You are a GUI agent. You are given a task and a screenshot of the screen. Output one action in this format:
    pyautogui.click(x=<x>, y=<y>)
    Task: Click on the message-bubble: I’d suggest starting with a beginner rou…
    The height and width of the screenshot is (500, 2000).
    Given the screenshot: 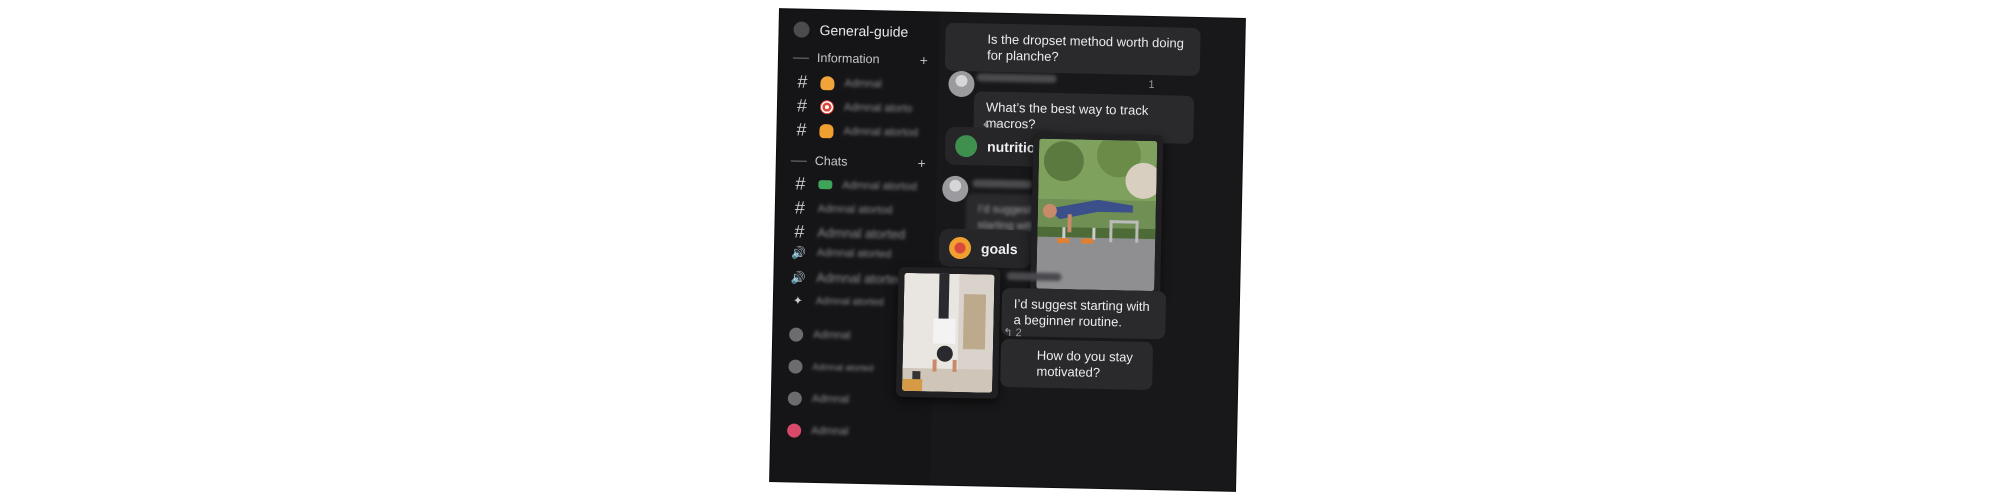 What is the action you would take?
    pyautogui.click(x=1084, y=313)
    